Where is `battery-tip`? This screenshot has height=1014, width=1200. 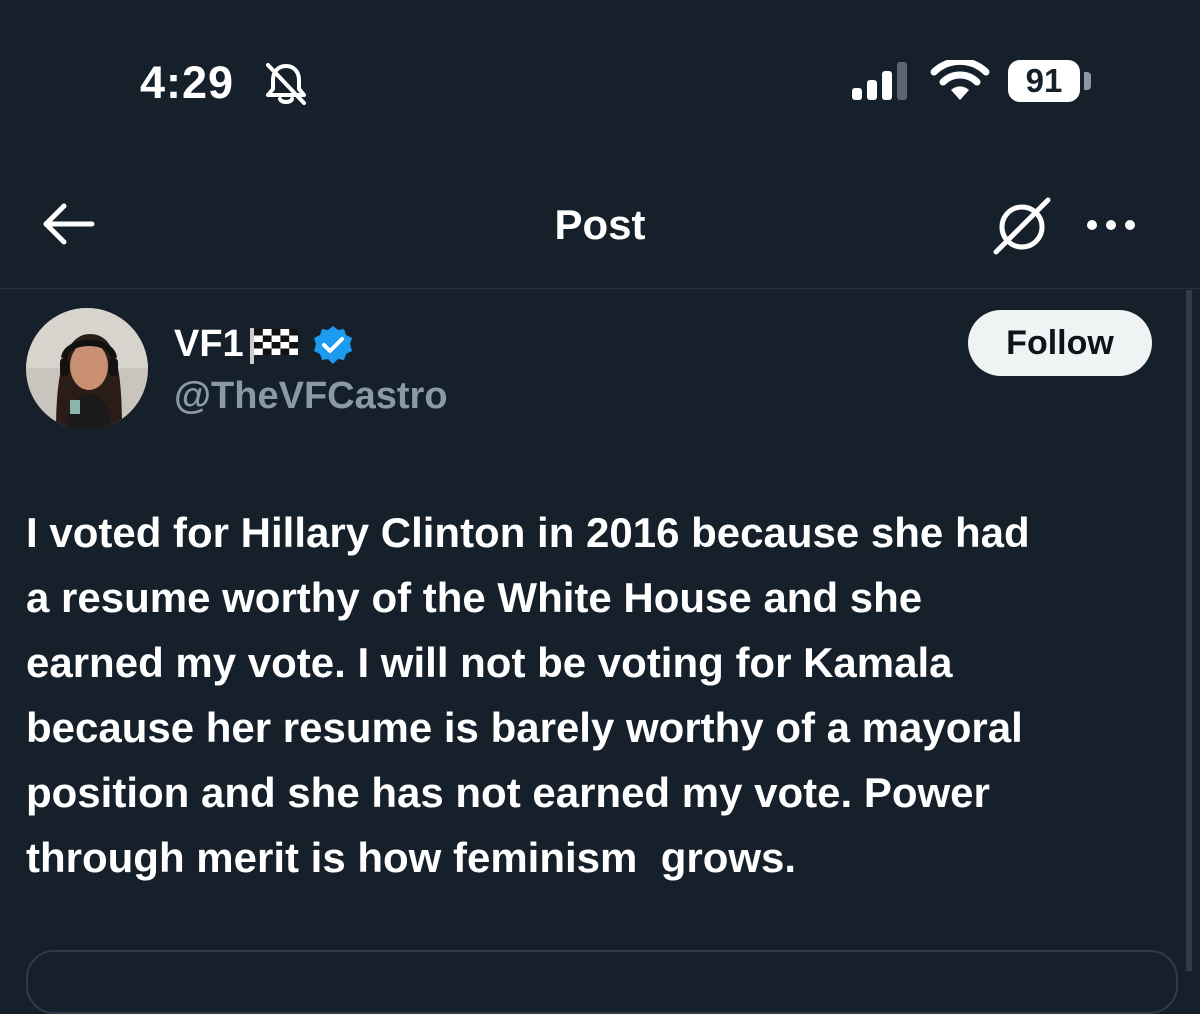
battery-tip is located at coordinates (1087, 81).